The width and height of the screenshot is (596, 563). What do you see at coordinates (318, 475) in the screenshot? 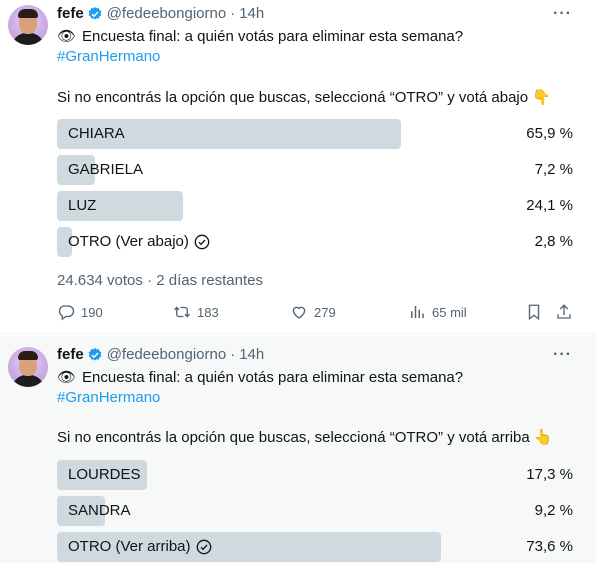
I see `poll-option-lourdes: LOURDES 17,3 %` at bounding box center [318, 475].